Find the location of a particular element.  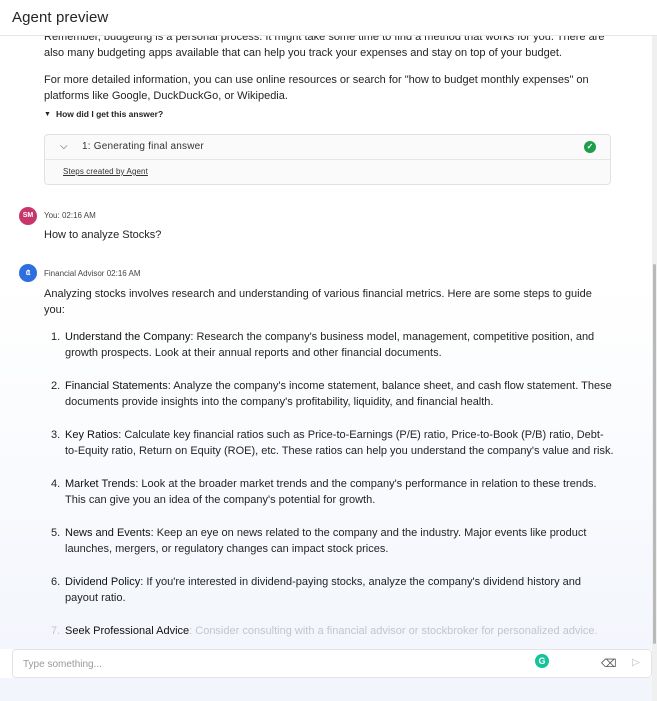

user-message-text: How to analyze Stocks? is located at coordinates (103, 235).